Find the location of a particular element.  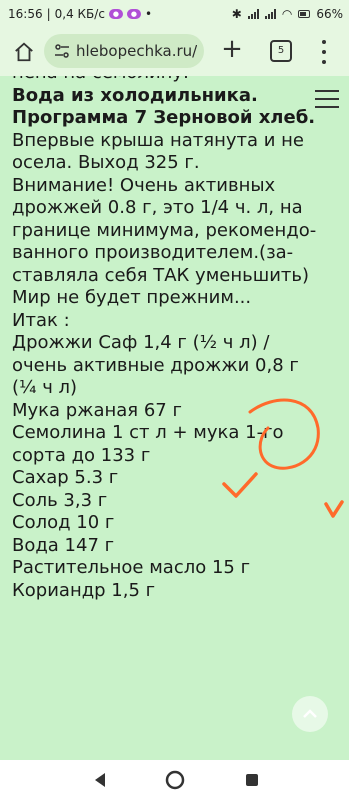

recipe-line: (¼ ч л) is located at coordinates (45, 387).